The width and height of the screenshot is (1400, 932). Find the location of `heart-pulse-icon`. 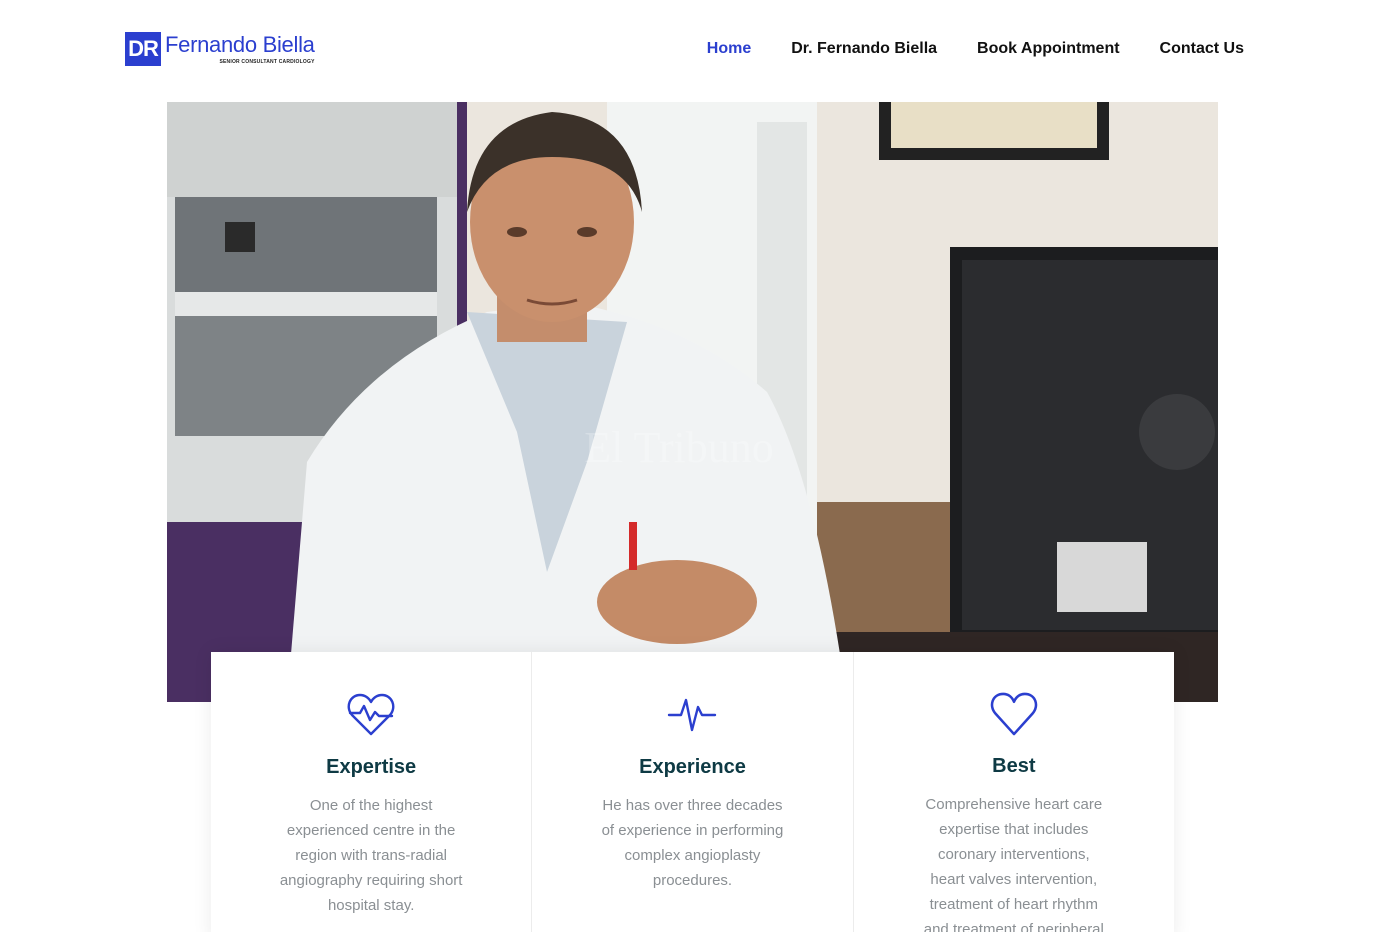

heart-pulse-icon is located at coordinates (371, 714).